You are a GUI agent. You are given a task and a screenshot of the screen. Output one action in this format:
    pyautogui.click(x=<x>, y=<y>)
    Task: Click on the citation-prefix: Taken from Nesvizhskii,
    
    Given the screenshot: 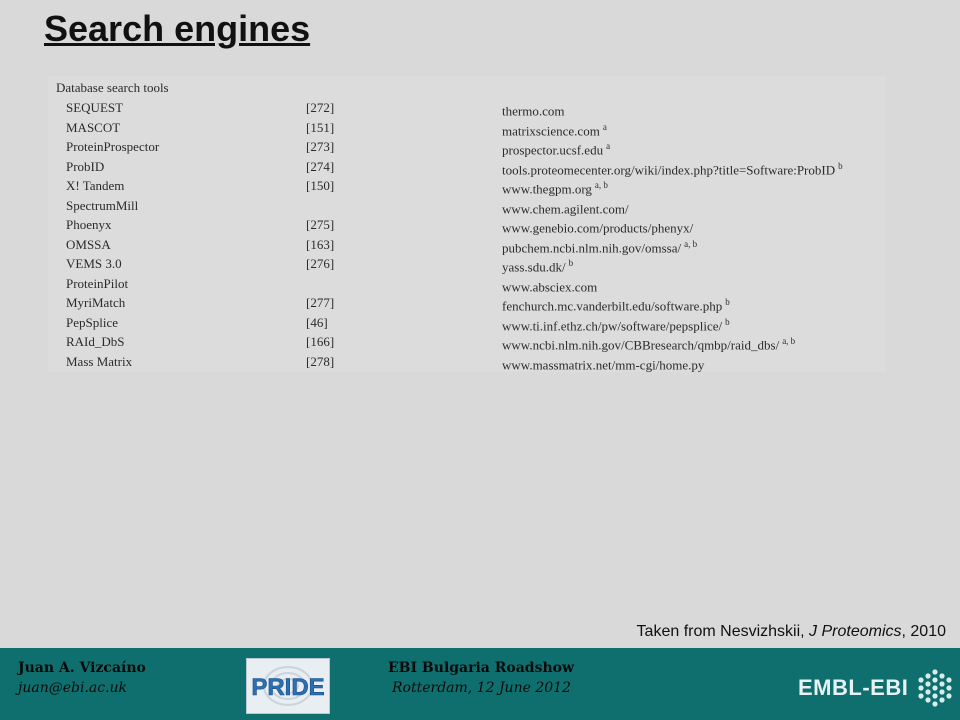 What is the action you would take?
    pyautogui.click(x=723, y=631)
    